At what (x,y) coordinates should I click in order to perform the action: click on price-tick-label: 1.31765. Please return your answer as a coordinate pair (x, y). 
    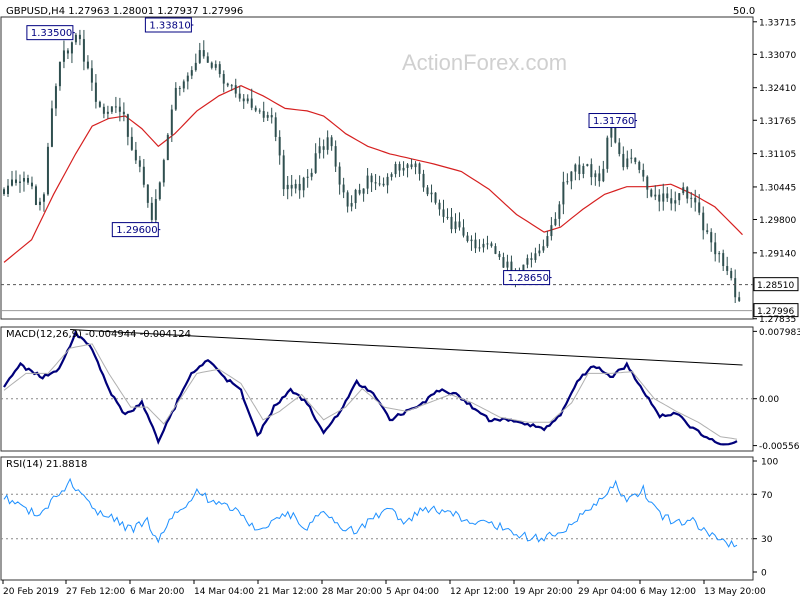
    Looking at the image, I should click on (777, 122).